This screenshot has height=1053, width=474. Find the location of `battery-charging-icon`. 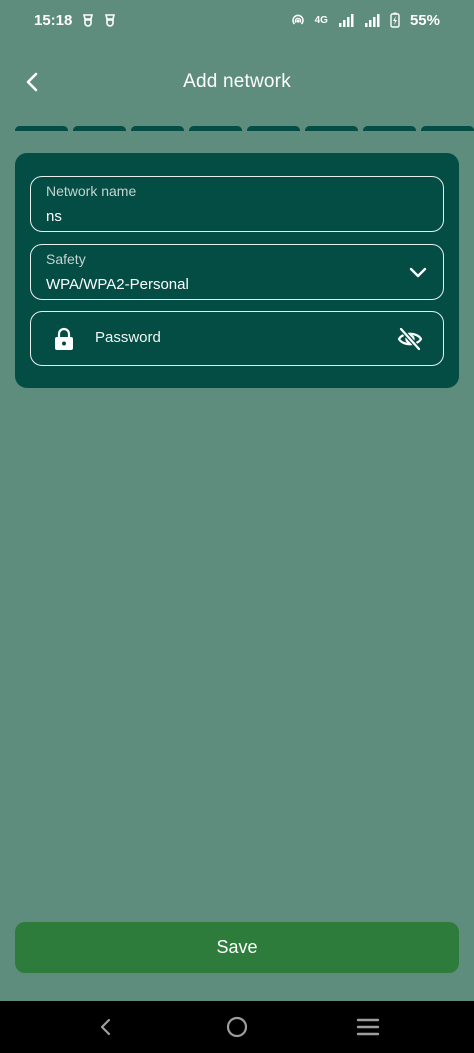

battery-charging-icon is located at coordinates (395, 20).